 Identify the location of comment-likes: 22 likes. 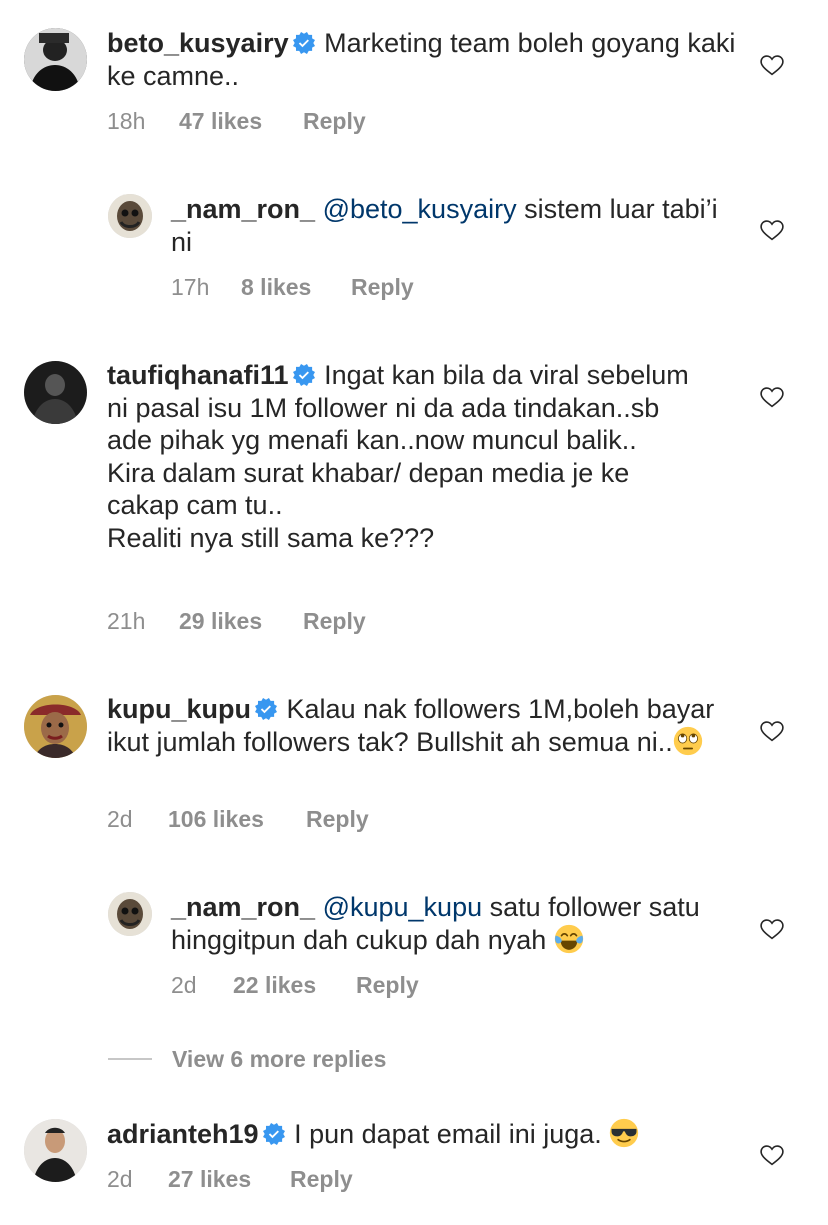
(294, 985).